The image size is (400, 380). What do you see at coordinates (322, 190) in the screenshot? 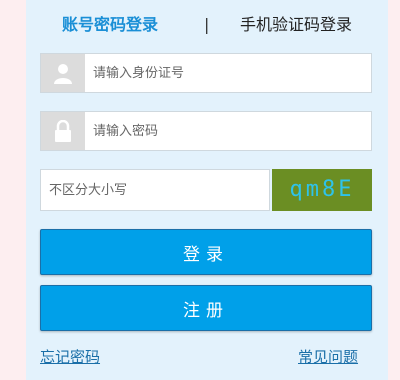
I see `captcha-image: qm8E` at bounding box center [322, 190].